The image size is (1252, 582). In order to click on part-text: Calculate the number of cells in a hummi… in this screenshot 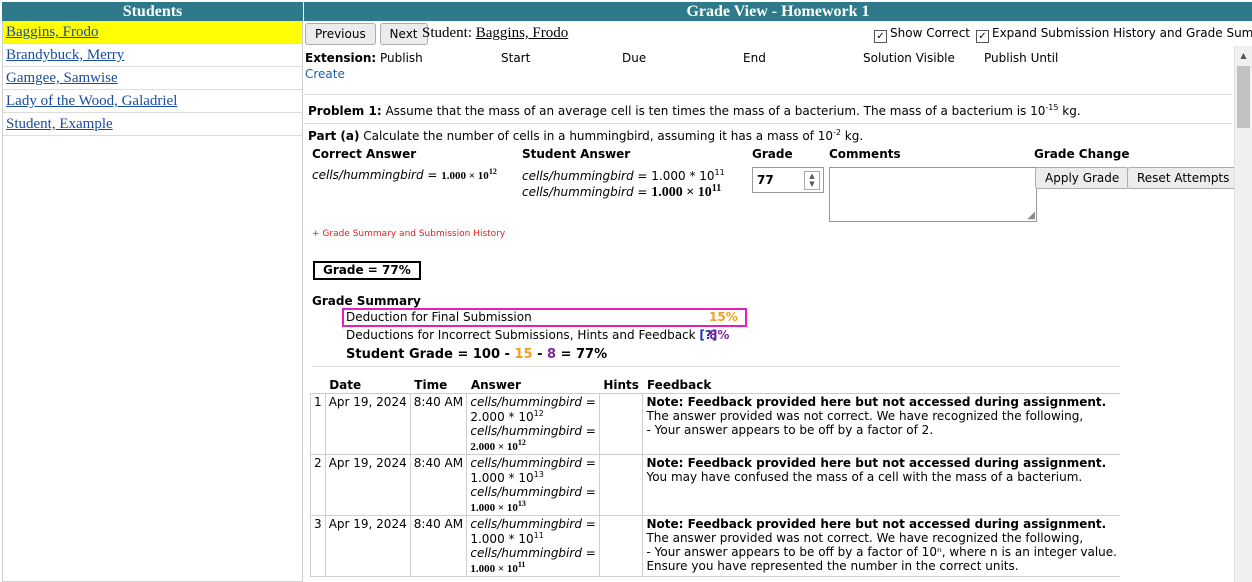, I will do `click(598, 136)`.